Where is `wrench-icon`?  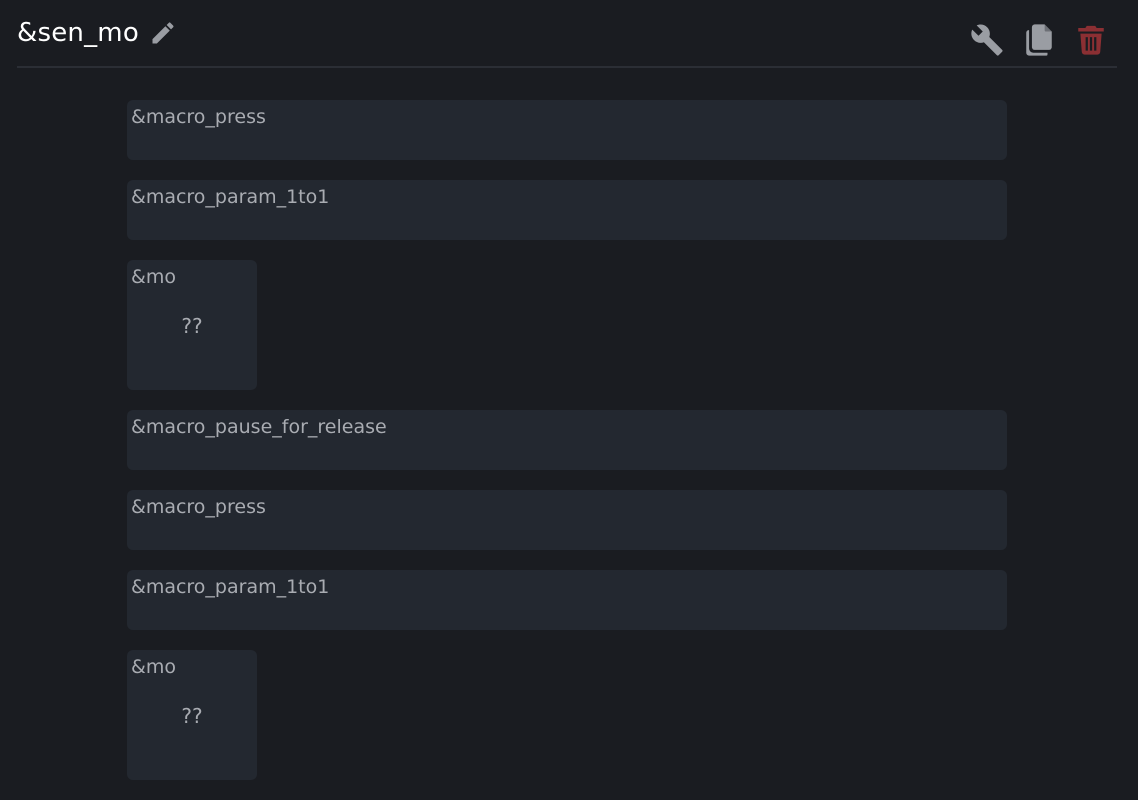 wrench-icon is located at coordinates (987, 40).